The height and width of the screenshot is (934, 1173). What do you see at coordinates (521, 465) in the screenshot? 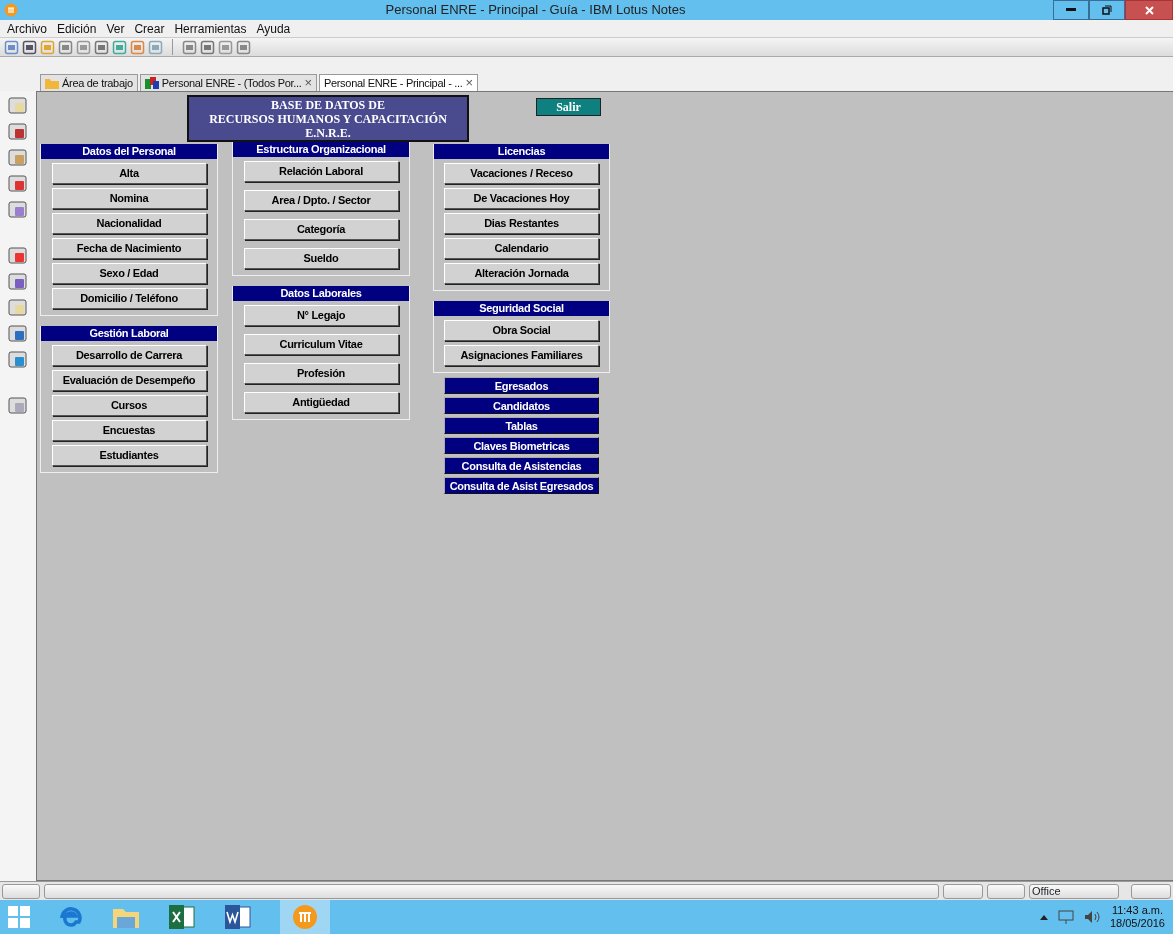
I see `link-button: Consulta de Asistencias` at bounding box center [521, 465].